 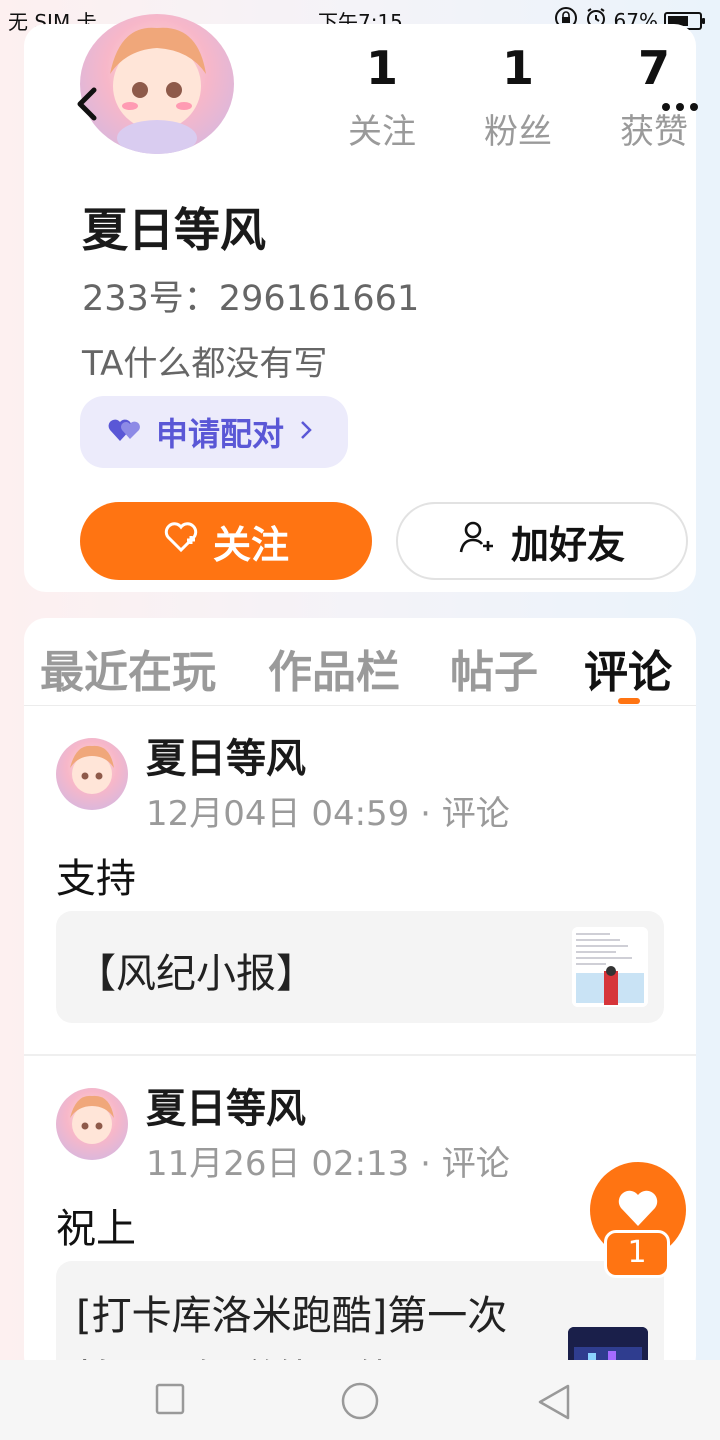 What do you see at coordinates (334, 668) in the screenshot?
I see `tab-works: 作品栏` at bounding box center [334, 668].